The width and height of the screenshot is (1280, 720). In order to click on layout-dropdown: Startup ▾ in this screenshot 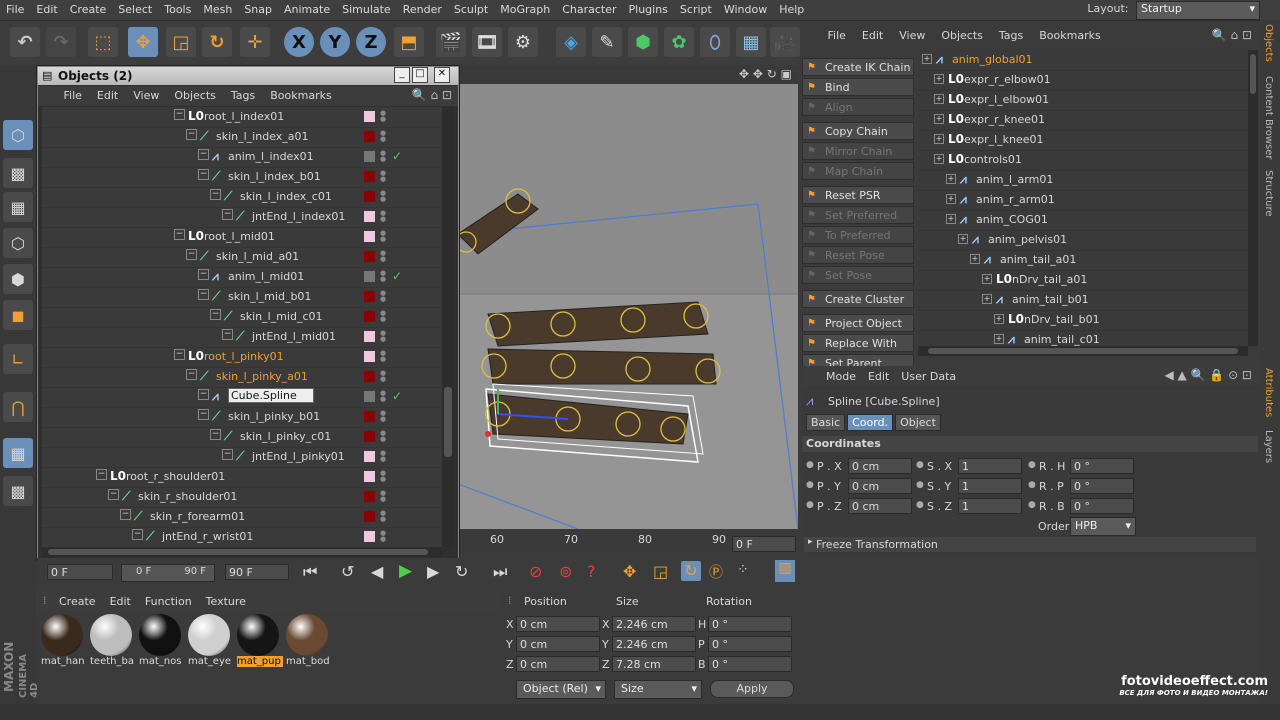, I will do `click(1198, 10)`.